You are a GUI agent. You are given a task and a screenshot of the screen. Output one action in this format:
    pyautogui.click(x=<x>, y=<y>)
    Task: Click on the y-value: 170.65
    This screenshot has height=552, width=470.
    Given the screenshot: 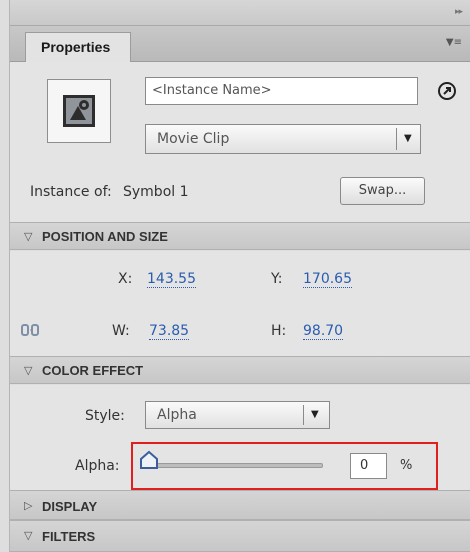 What is the action you would take?
    pyautogui.click(x=327, y=279)
    